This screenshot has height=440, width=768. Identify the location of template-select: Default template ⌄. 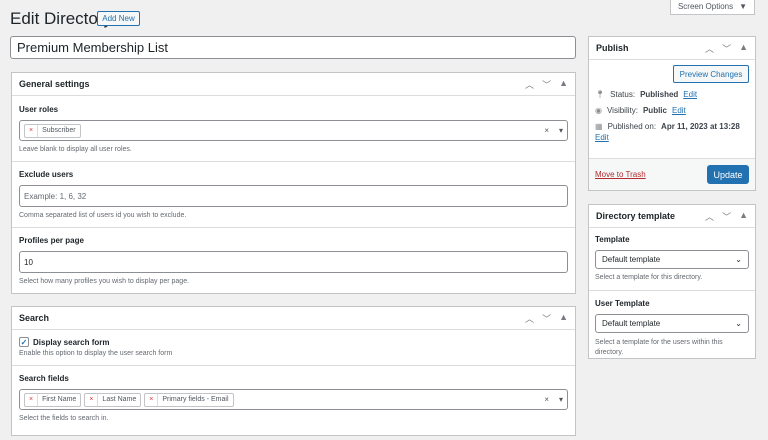
(672, 259).